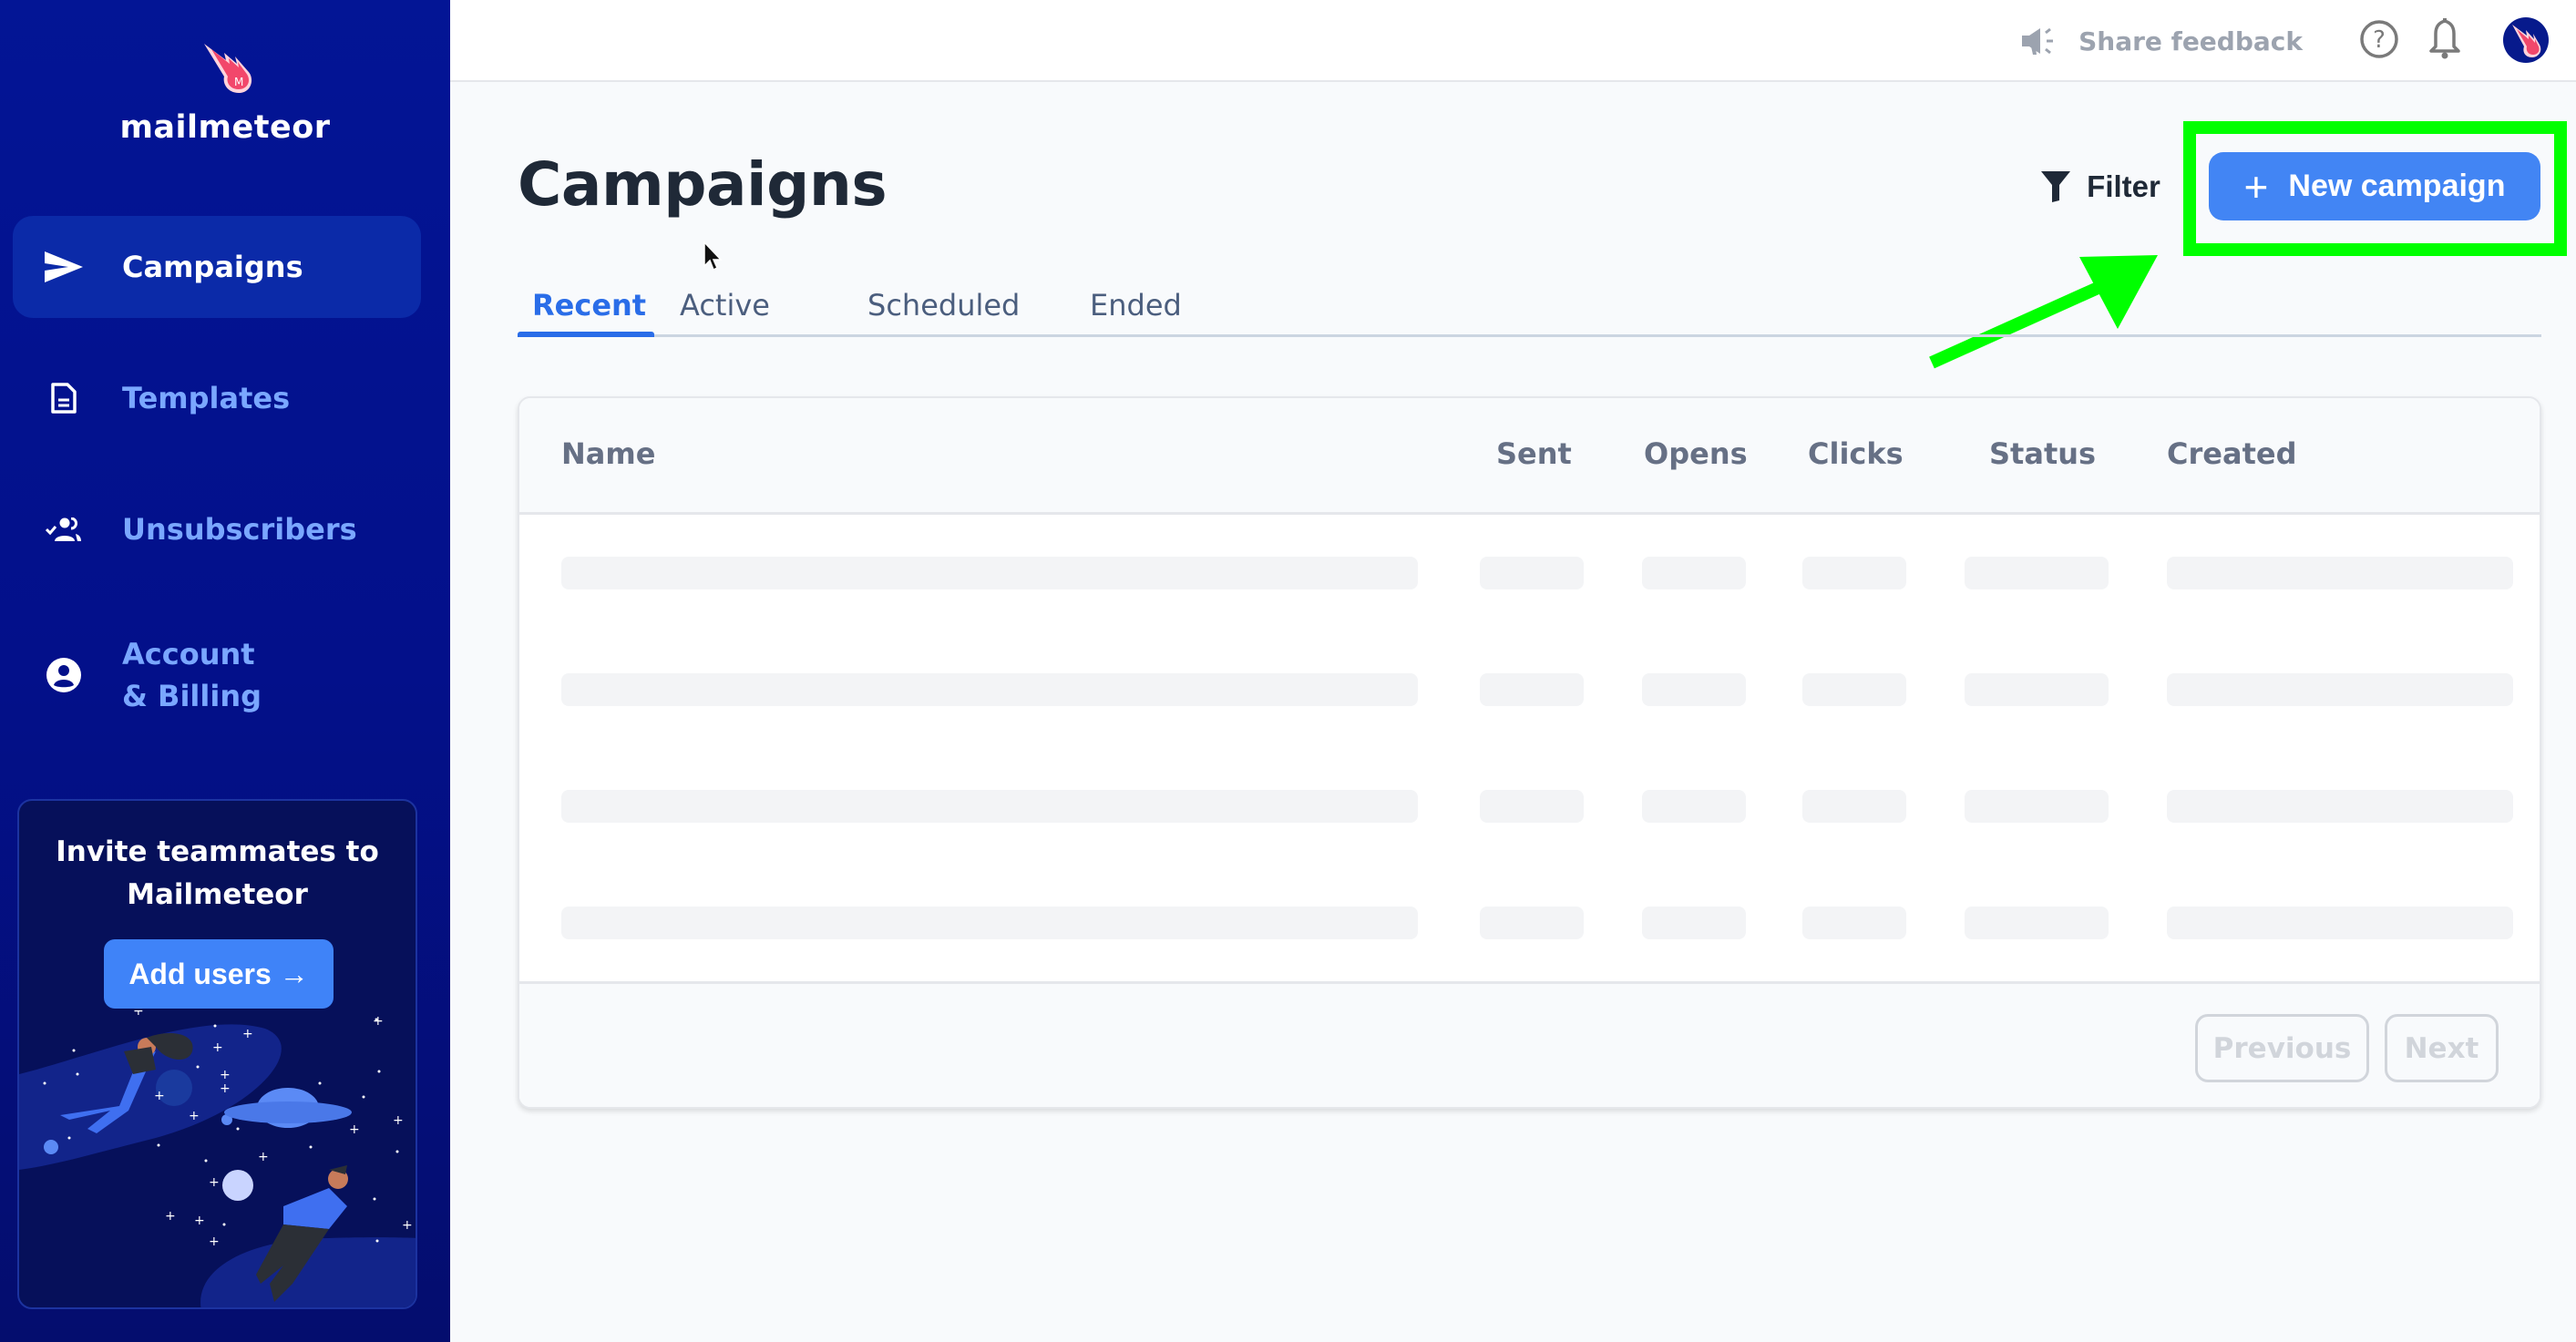  Describe the element at coordinates (1696, 453) in the screenshot. I see `column-header-opens: Opens` at that location.